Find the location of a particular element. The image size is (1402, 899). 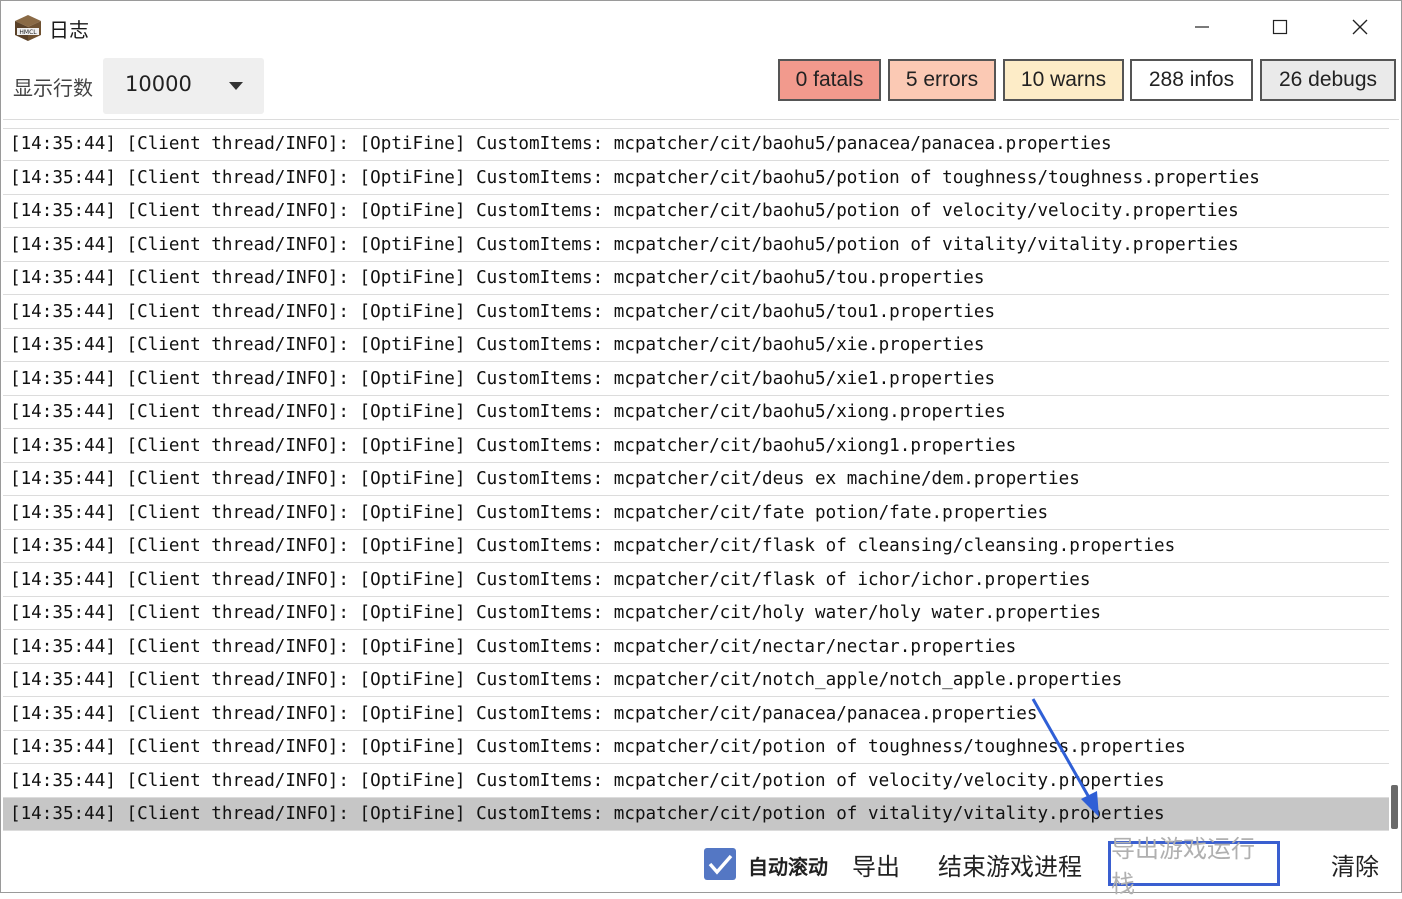

filter-errors-toggle: 5 errors is located at coordinates (942, 80).